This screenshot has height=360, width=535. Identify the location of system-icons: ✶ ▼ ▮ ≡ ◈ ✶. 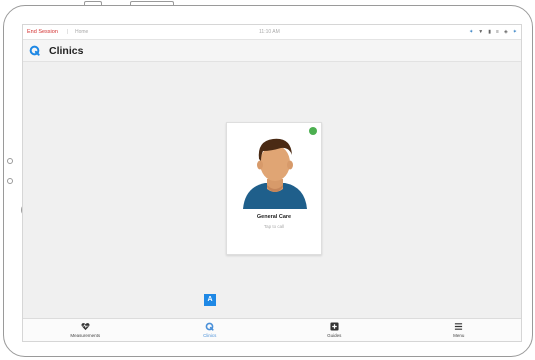
(493, 32).